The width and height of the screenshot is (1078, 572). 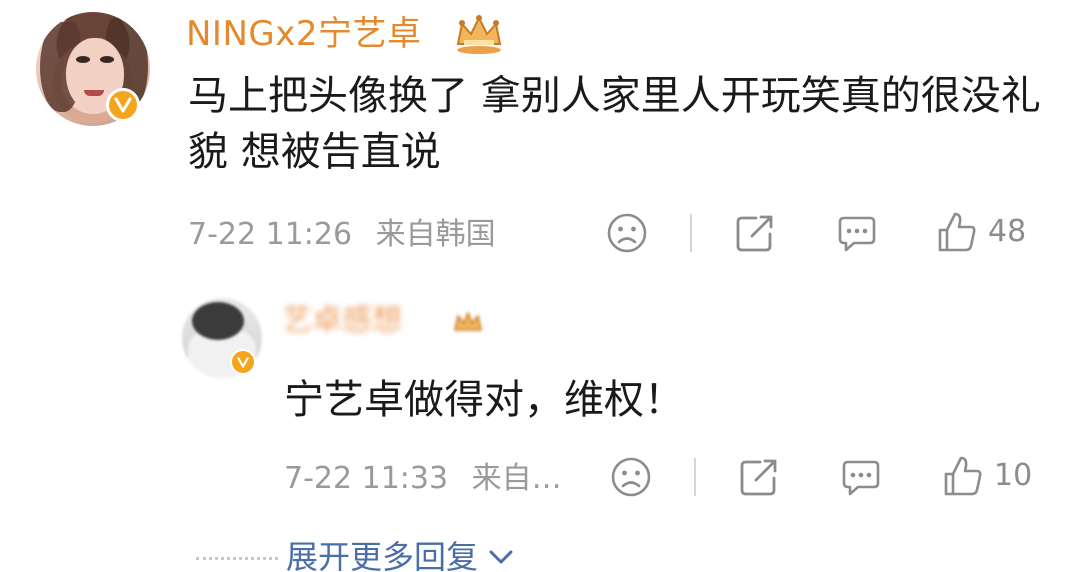 What do you see at coordinates (614, 124) in the screenshot?
I see `comment-text: 马上把头像换了 拿别人家里人开玩笑真的很没礼貌 想被告直说` at bounding box center [614, 124].